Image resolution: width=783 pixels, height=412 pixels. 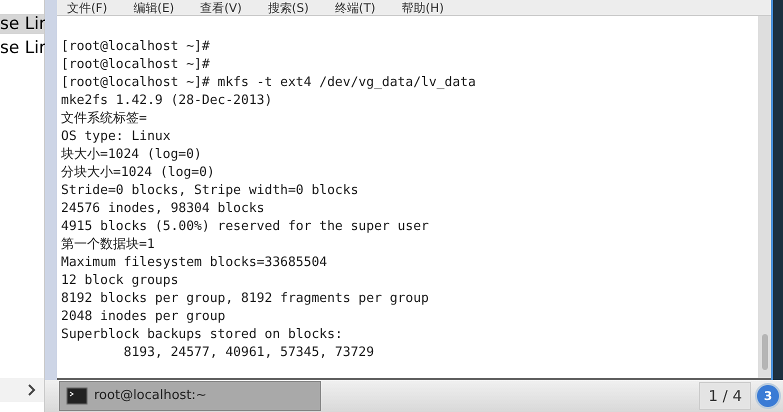 I want to click on menu-item: 编辑(E), so click(x=153, y=8).